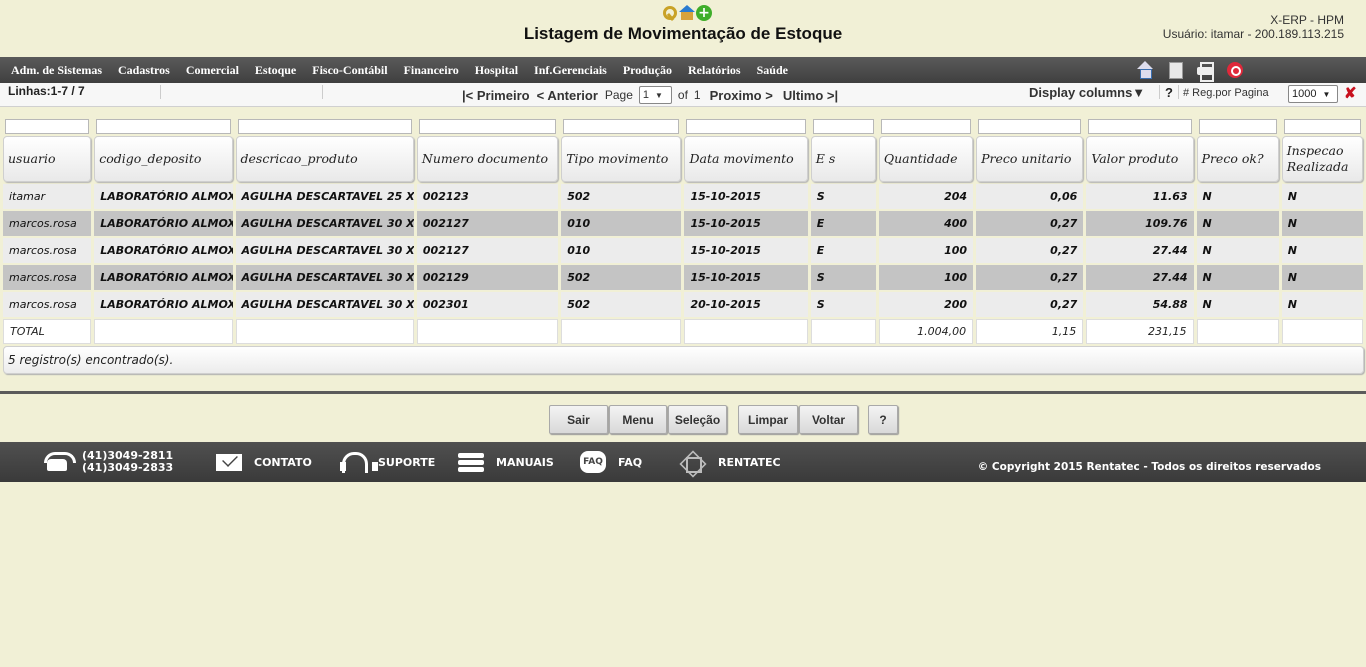 The width and height of the screenshot is (1366, 667). Describe the element at coordinates (638, 419) in the screenshot. I see `menu-button: Menu` at that location.